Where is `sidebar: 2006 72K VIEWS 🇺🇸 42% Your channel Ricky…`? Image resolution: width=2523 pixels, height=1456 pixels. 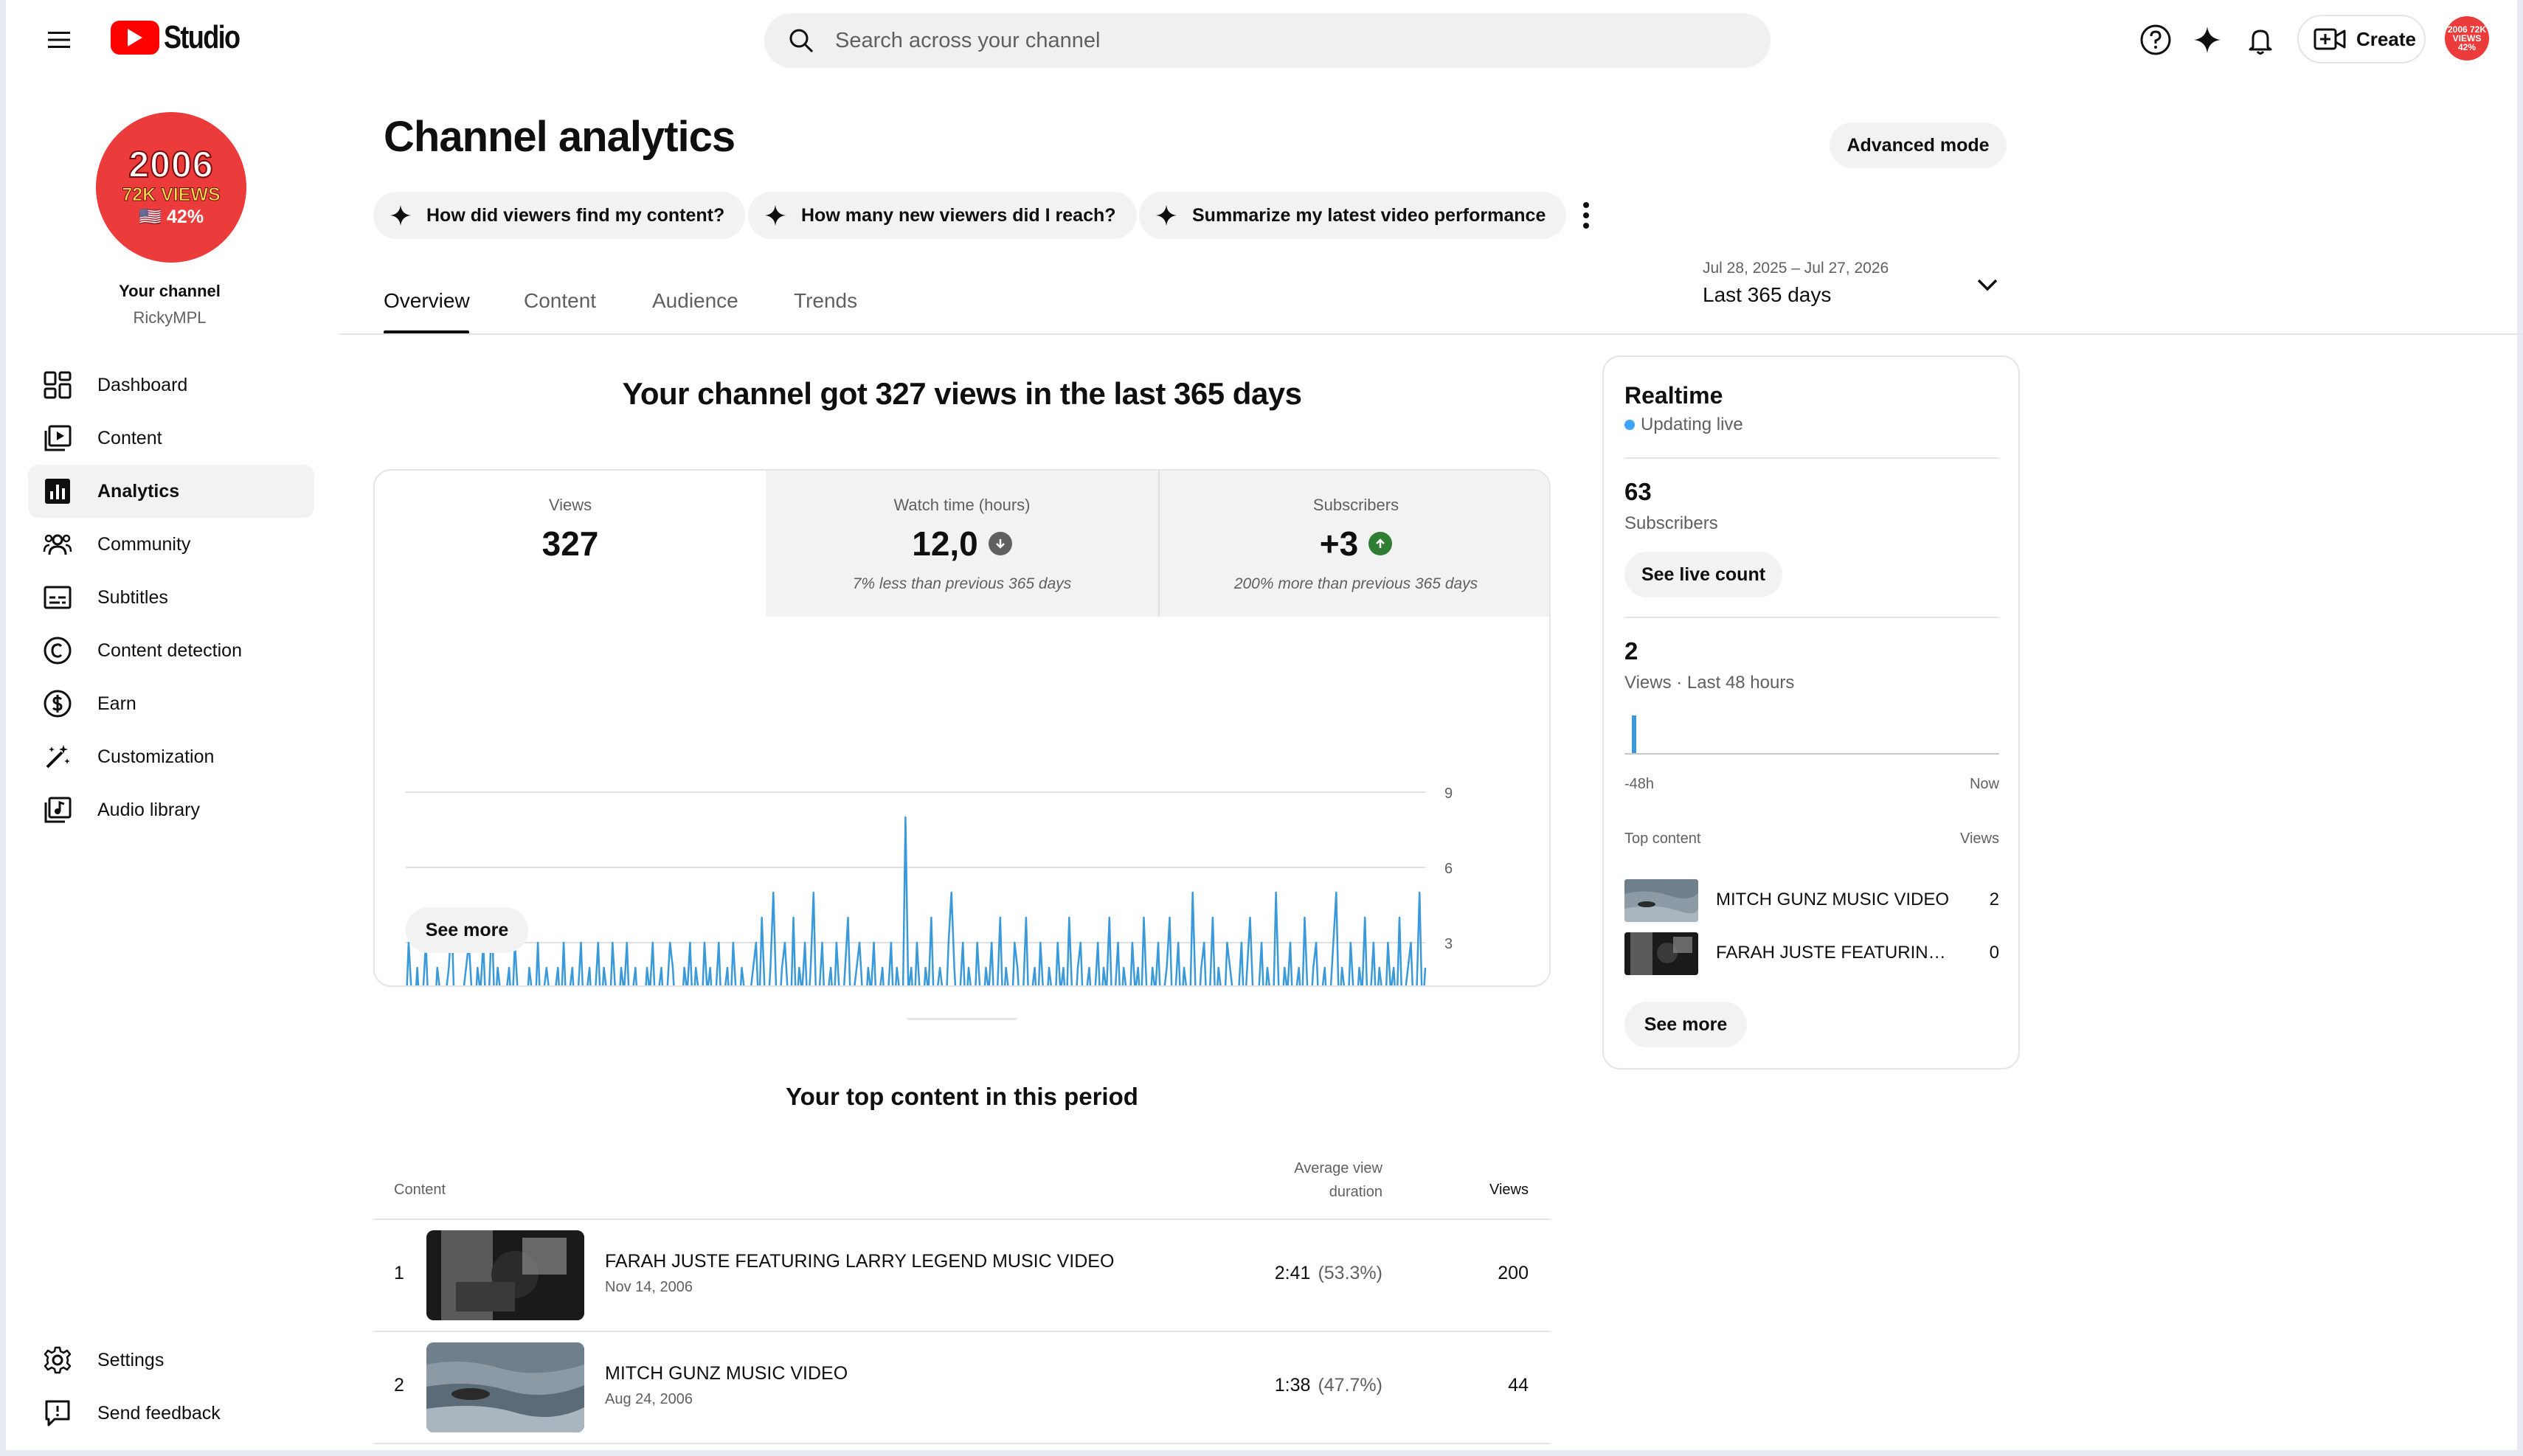 sidebar: 2006 72K VIEWS 🇺🇸 42% Your channel Ricky… is located at coordinates (172, 764).